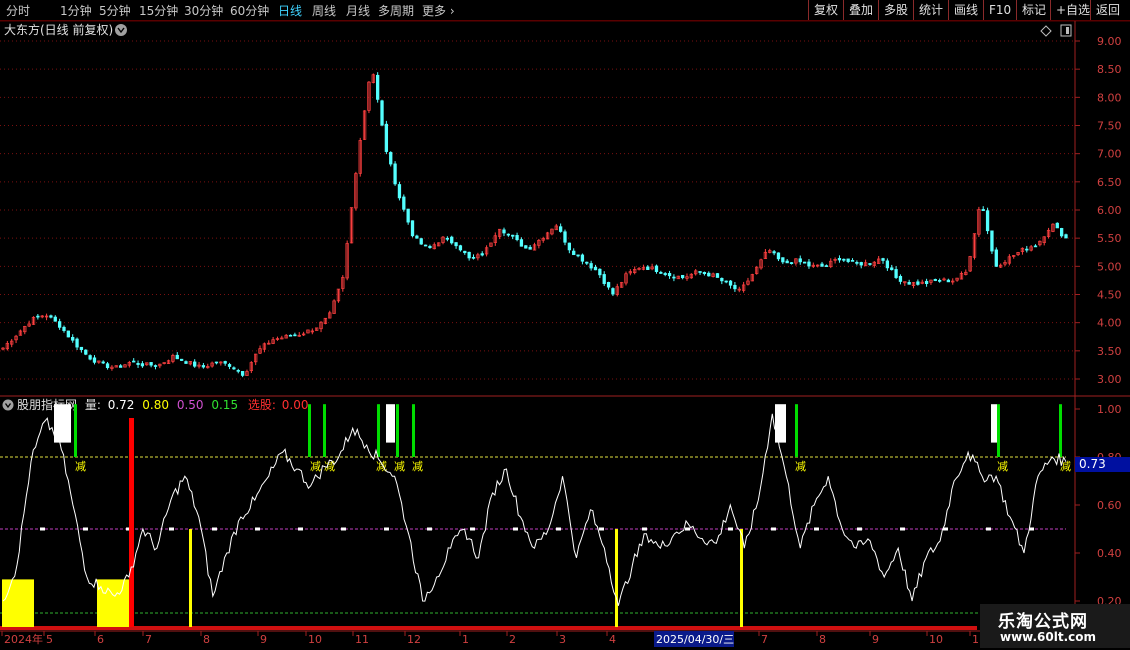 This screenshot has width=1130, height=650. What do you see at coordinates (58, 29) in the screenshot?
I see `price-panel-title: 大东方(日线 前复权)` at bounding box center [58, 29].